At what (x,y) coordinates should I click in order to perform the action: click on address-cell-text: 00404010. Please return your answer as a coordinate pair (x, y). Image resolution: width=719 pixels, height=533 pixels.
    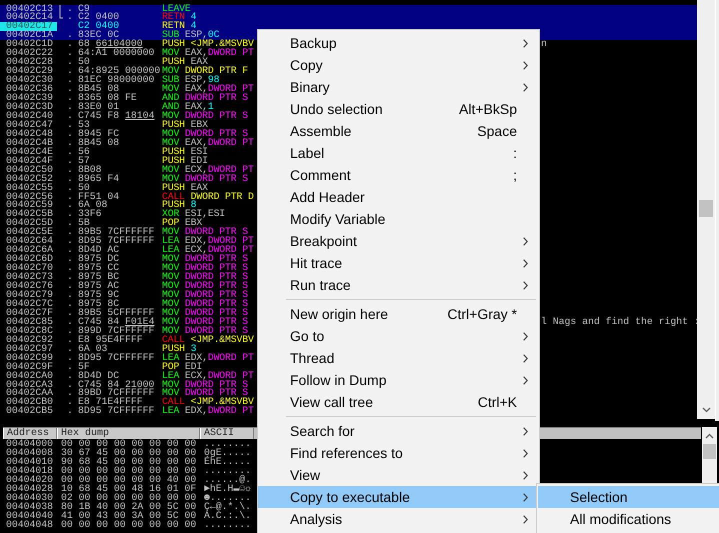
    Looking at the image, I should click on (30, 461).